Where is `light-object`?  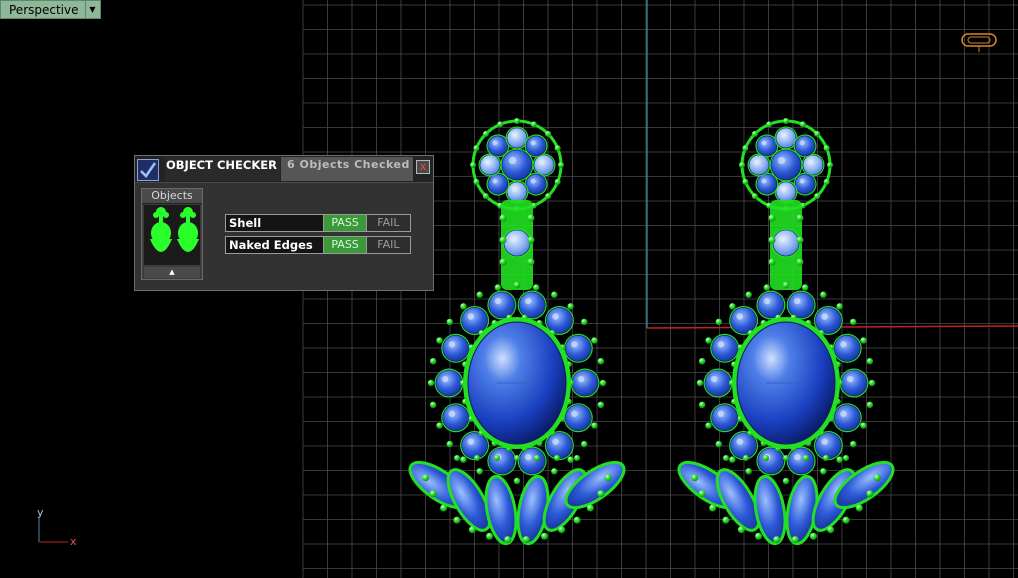
light-object is located at coordinates (979, 42).